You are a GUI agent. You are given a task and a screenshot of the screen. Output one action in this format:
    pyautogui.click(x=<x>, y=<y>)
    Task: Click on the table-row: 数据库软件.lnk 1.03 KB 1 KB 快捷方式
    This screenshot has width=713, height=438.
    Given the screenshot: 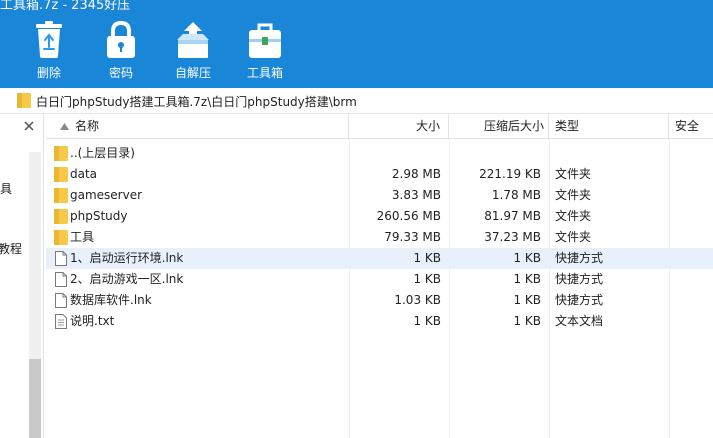 What is the action you would take?
    pyautogui.click(x=379, y=300)
    